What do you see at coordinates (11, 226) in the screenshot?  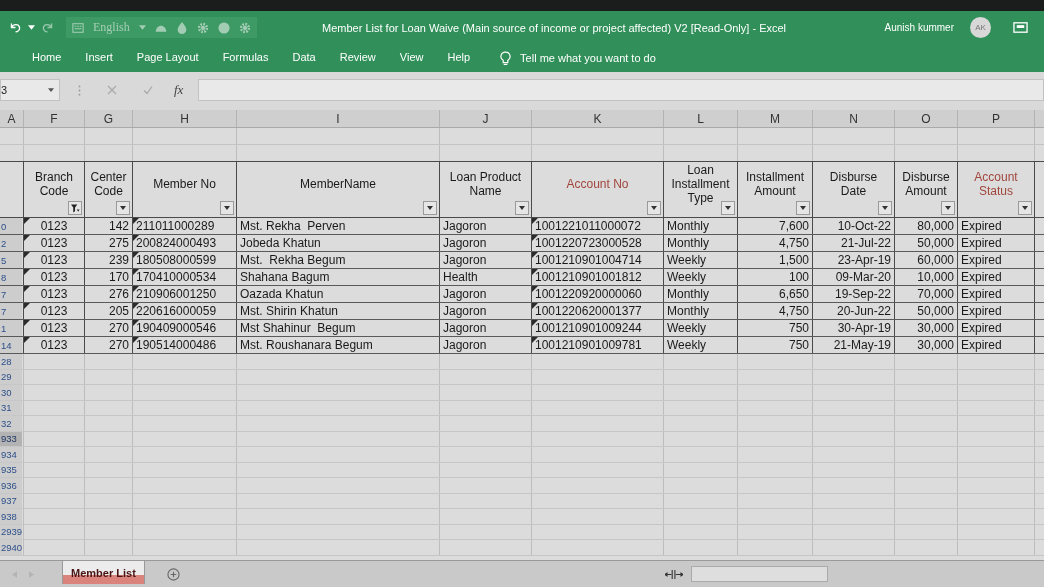 I see `row-number: 0` at bounding box center [11, 226].